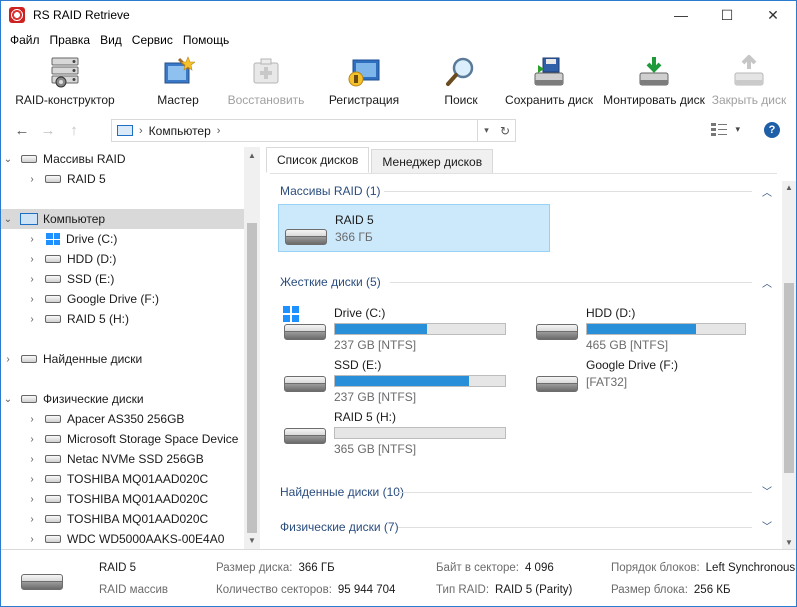 Image resolution: width=797 pixels, height=607 pixels. Describe the element at coordinates (122, 219) in the screenshot. I see `tree-computer: ⌄ Компьютер` at that location.